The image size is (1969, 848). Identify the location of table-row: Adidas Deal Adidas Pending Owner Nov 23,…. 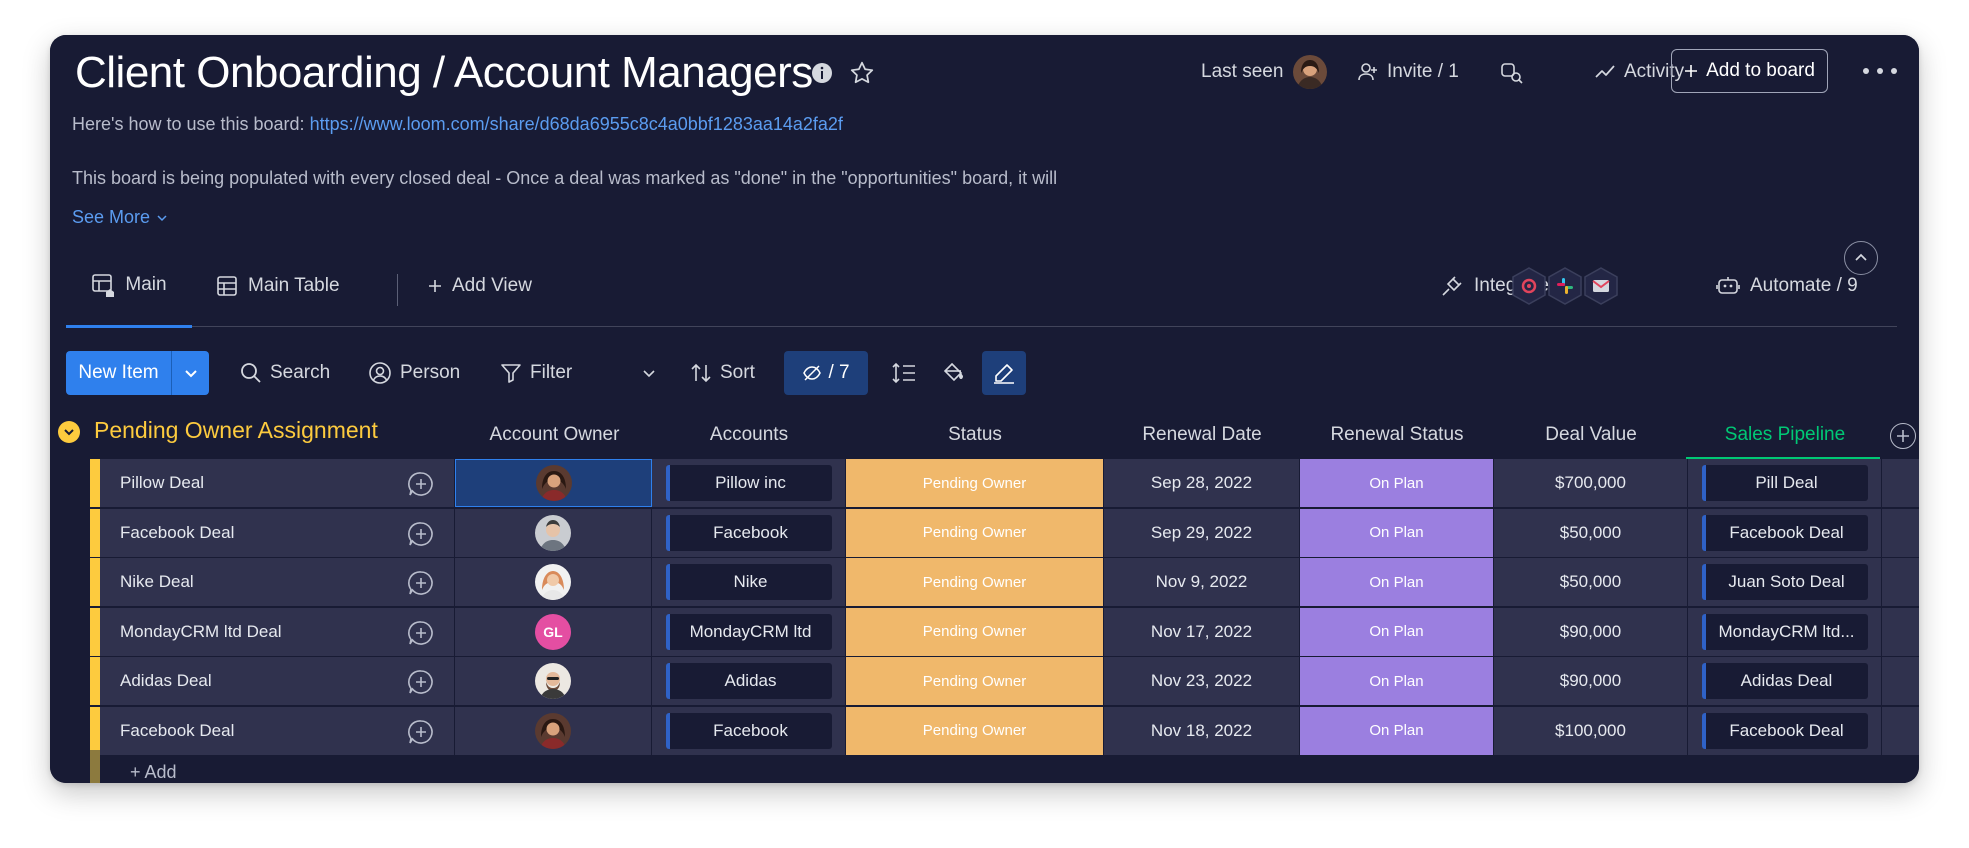
(1004, 681).